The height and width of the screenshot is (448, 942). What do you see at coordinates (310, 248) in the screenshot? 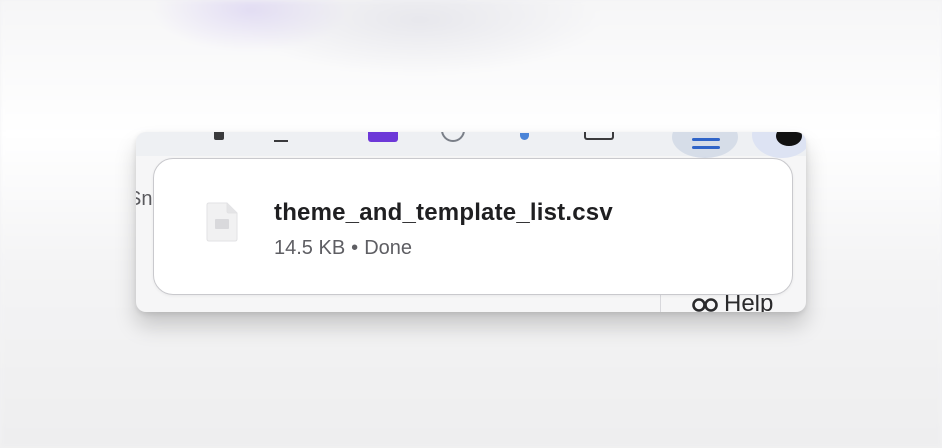
I see `download-file-size: 14.5 KB` at bounding box center [310, 248].